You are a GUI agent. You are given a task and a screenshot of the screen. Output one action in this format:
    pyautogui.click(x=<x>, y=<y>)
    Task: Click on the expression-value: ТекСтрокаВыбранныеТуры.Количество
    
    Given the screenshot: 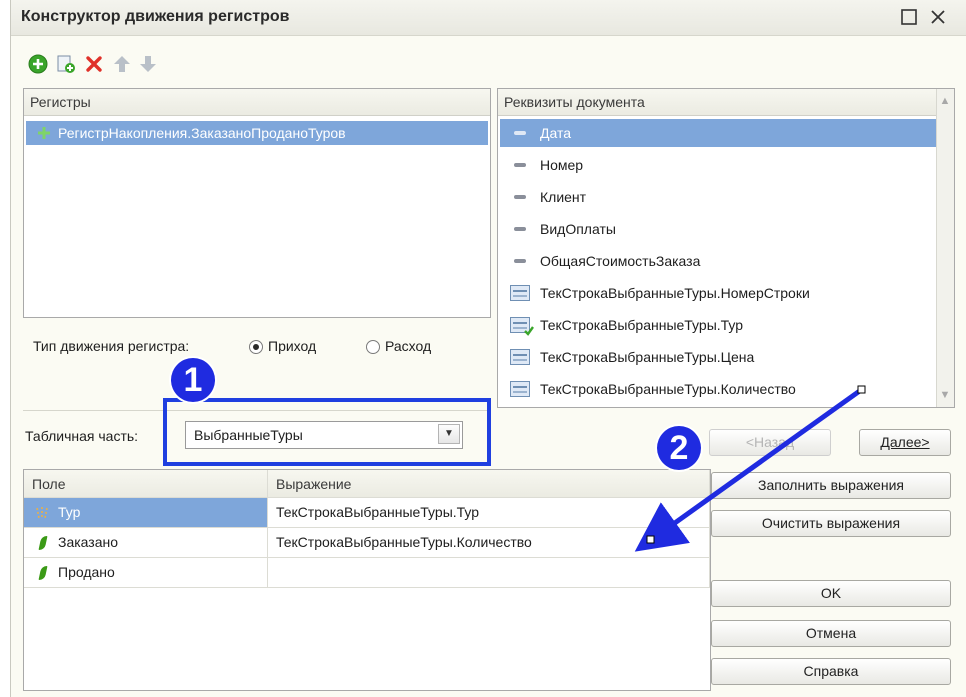 What is the action you would take?
    pyautogui.click(x=404, y=542)
    